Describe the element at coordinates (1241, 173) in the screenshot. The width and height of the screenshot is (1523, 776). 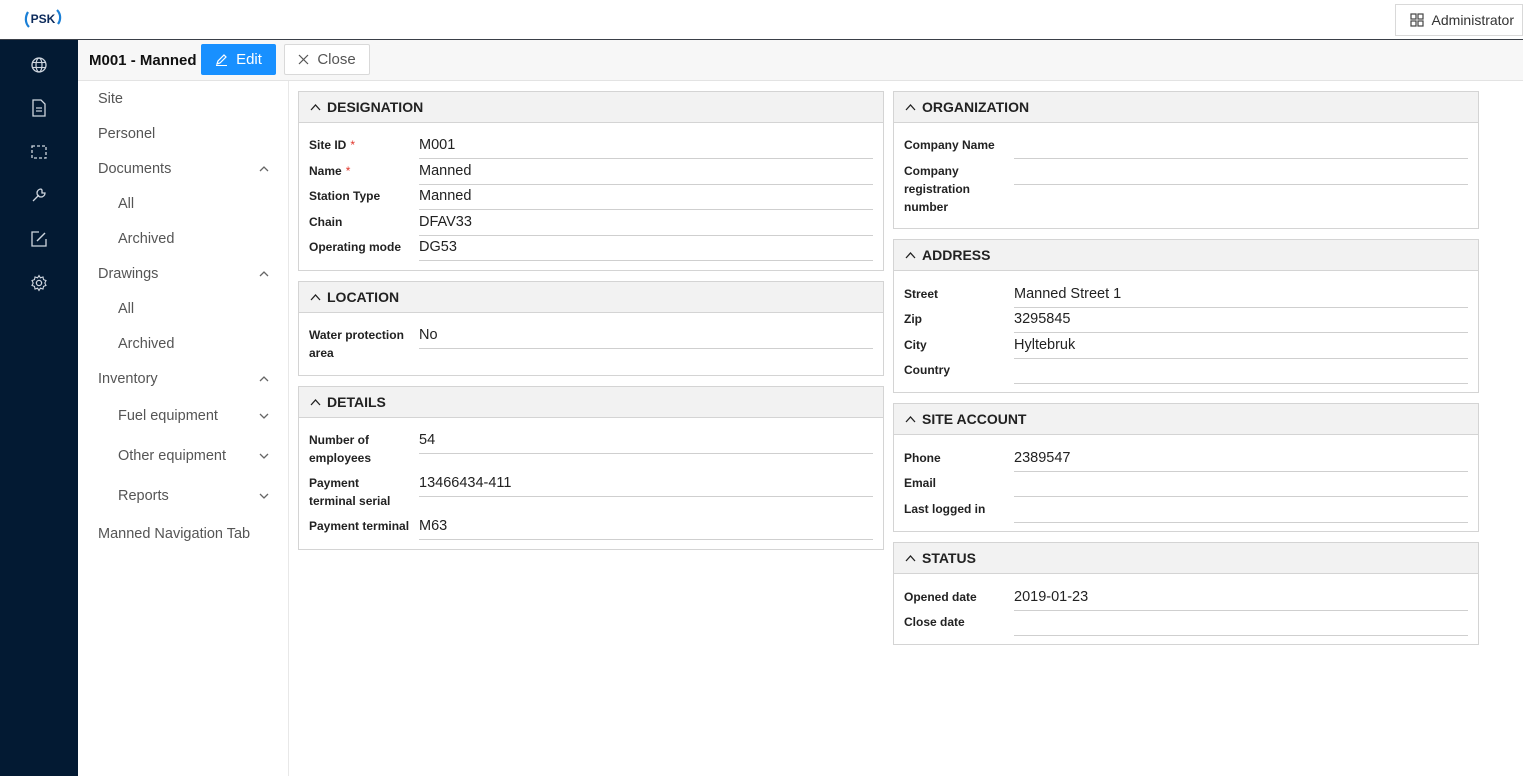
I see `company-registration-input` at that location.